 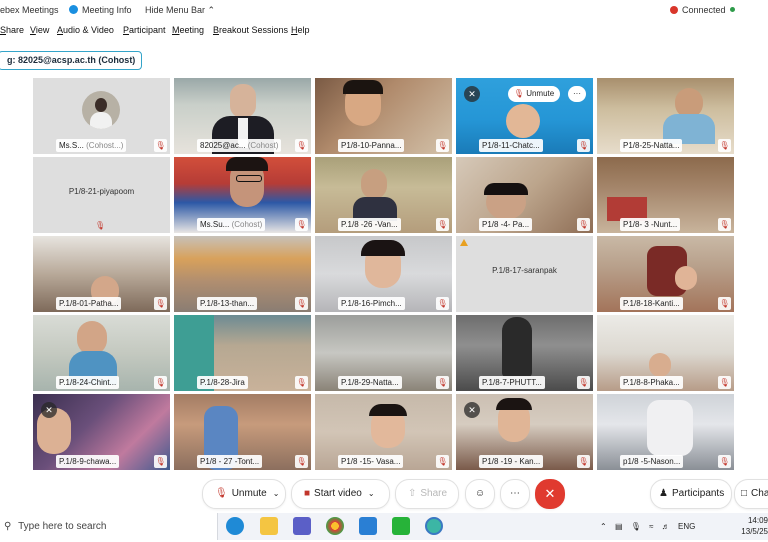 I want to click on participants-button: ♟ Participants, so click(x=691, y=494).